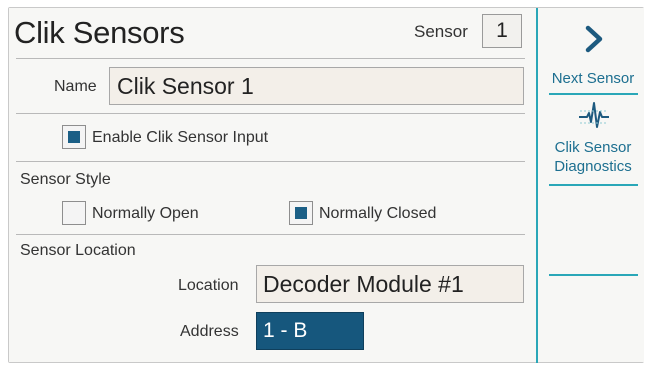 This screenshot has width=651, height=370. What do you see at coordinates (65, 179) in the screenshot?
I see `sensor-style-heading: Sensor Style` at bounding box center [65, 179].